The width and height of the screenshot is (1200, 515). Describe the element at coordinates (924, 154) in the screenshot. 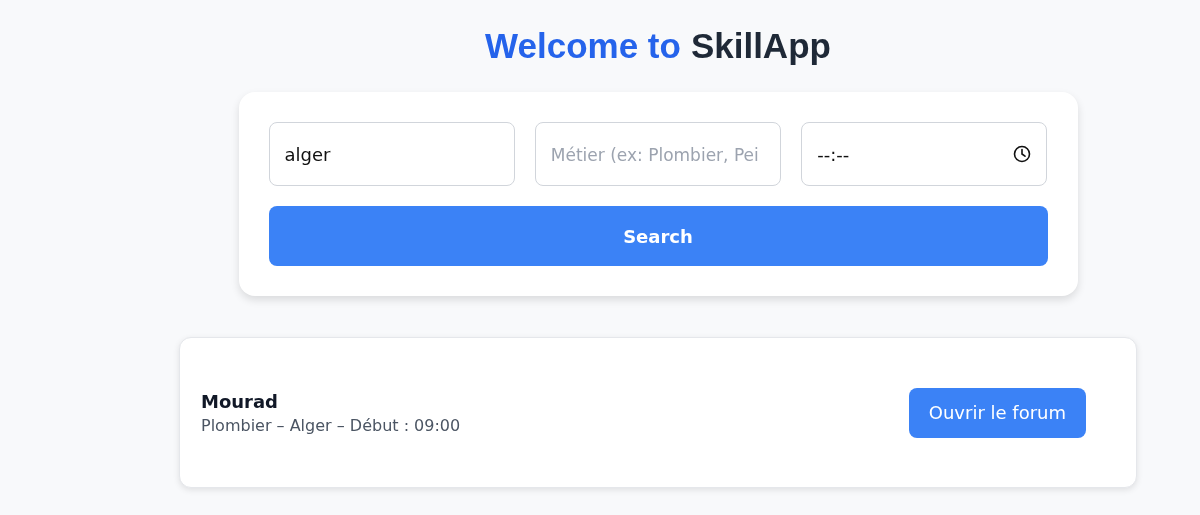

I see `time-field: --:--` at that location.